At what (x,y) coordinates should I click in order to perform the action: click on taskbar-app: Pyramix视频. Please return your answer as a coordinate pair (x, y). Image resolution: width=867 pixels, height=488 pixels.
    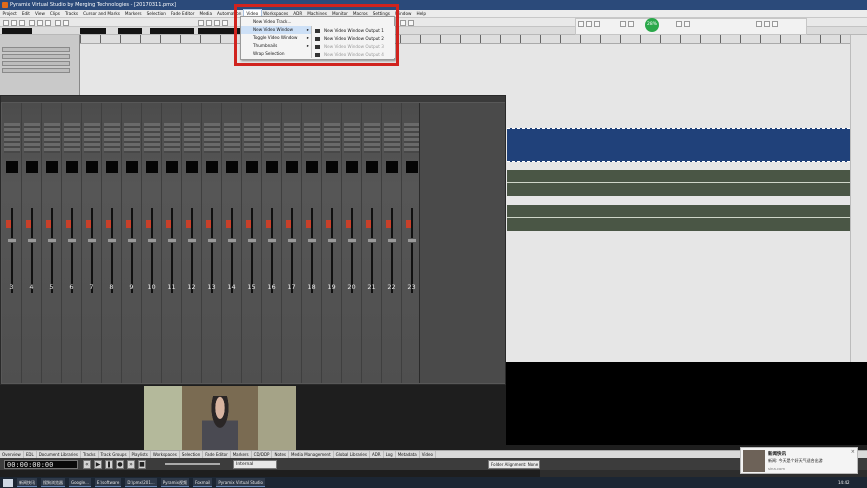
    Looking at the image, I should click on (174, 482).